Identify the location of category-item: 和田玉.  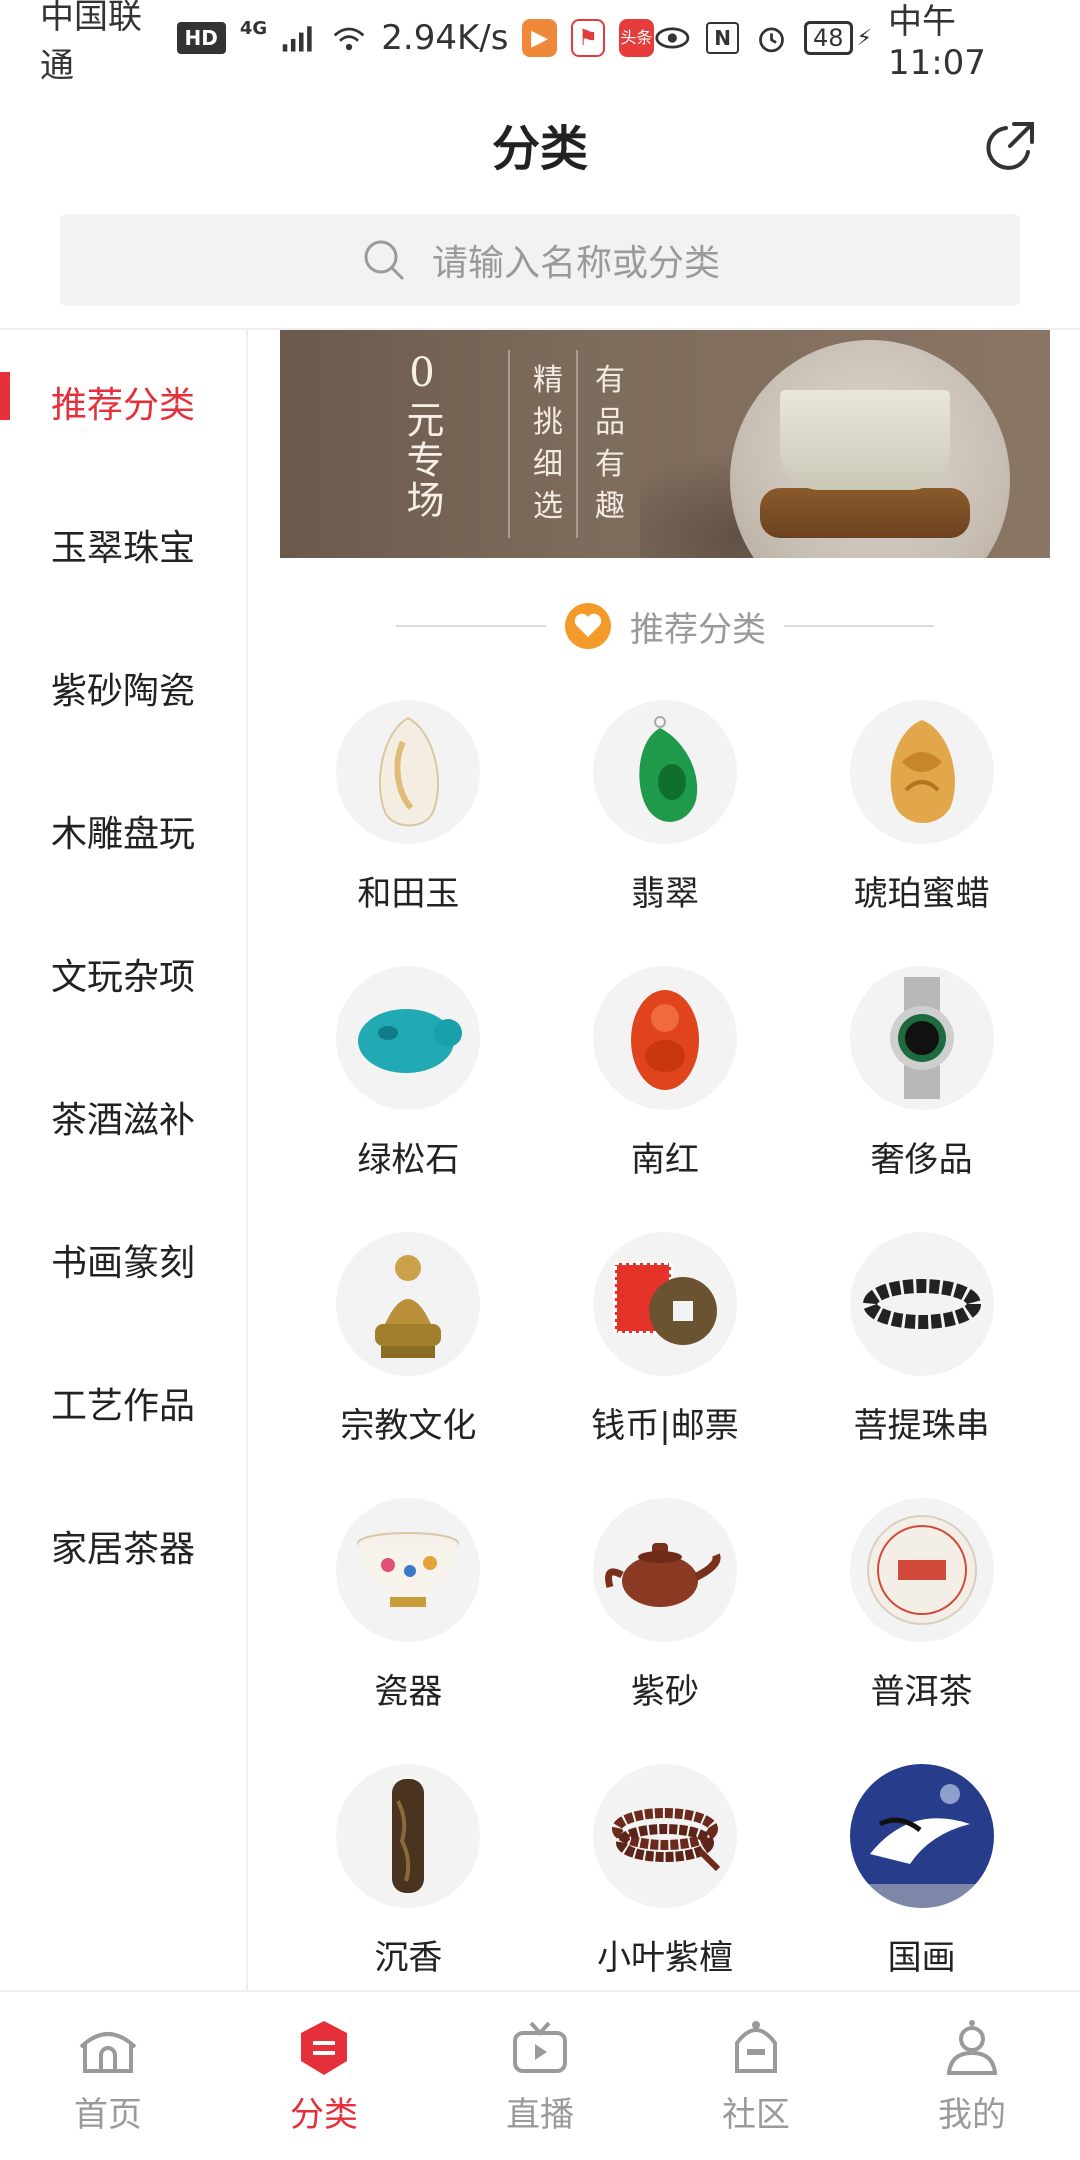
(408, 811).